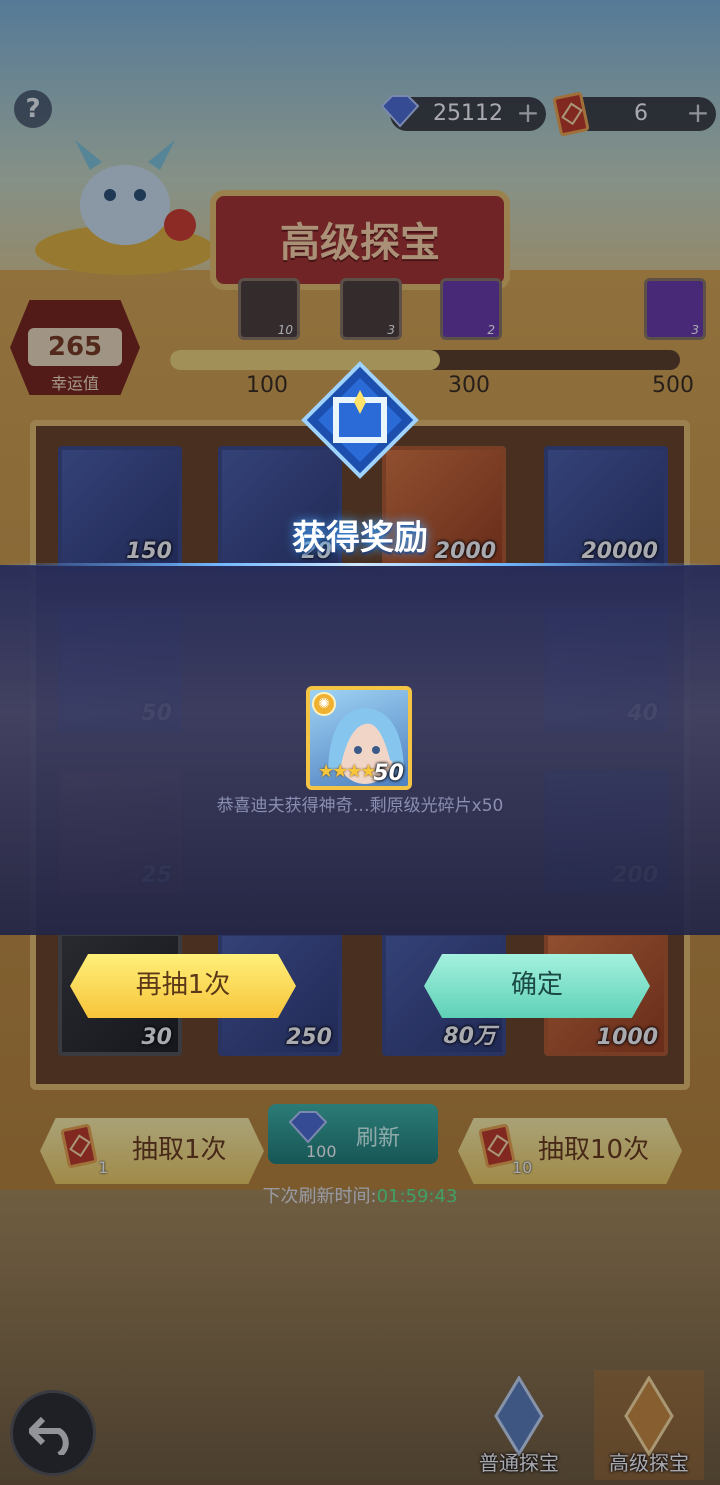 This screenshot has height=1485, width=720. I want to click on confirm-button: 确定, so click(537, 986).